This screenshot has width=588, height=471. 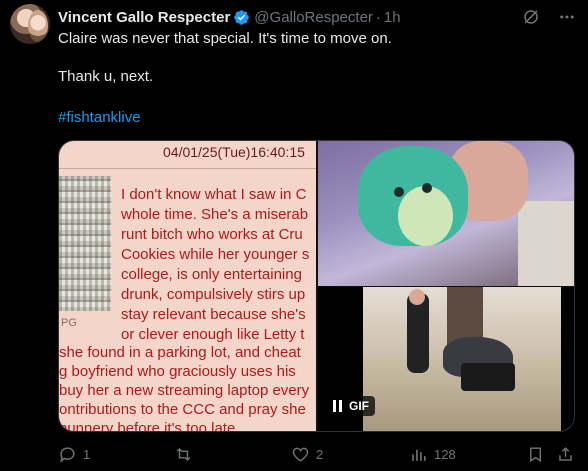 What do you see at coordinates (85, 243) in the screenshot?
I see `doc-thumbnail` at bounding box center [85, 243].